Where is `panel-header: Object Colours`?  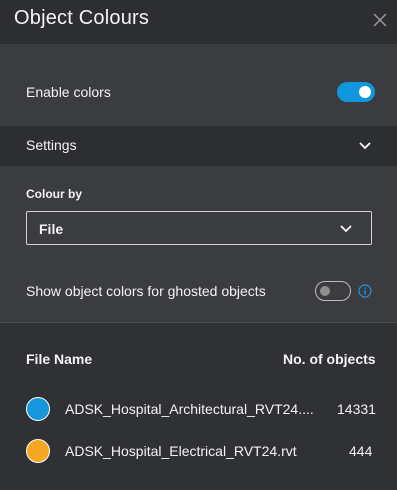 panel-header: Object Colours is located at coordinates (198, 22).